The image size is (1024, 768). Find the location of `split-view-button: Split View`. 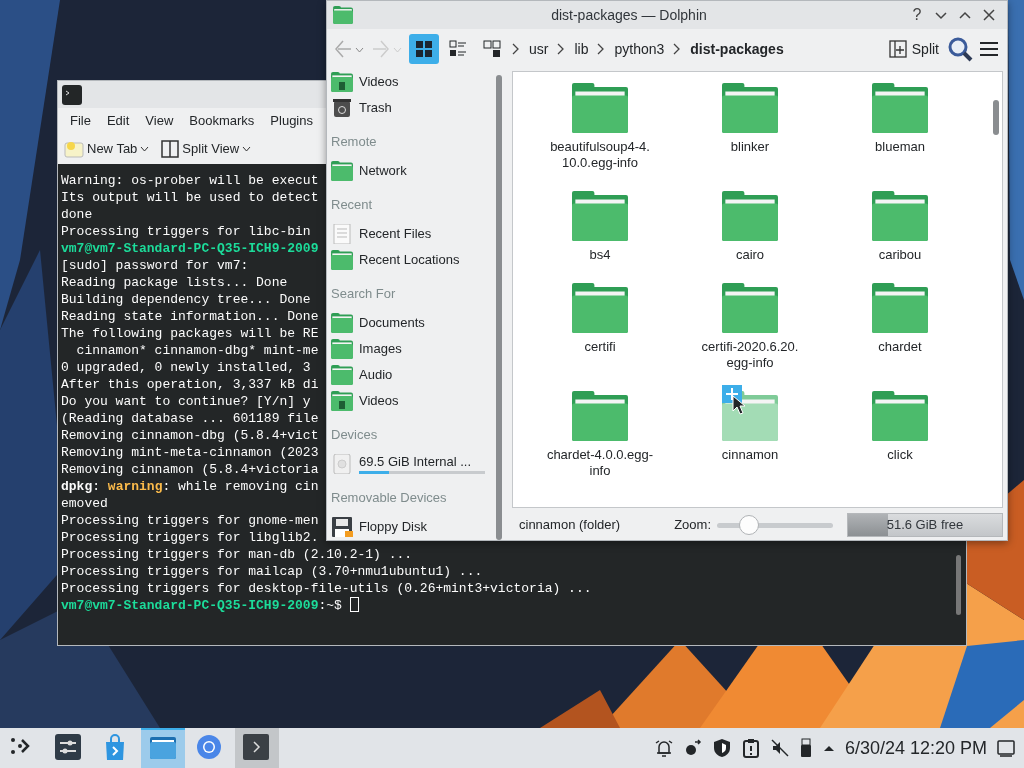

split-view-button: Split View is located at coordinates (206, 149).